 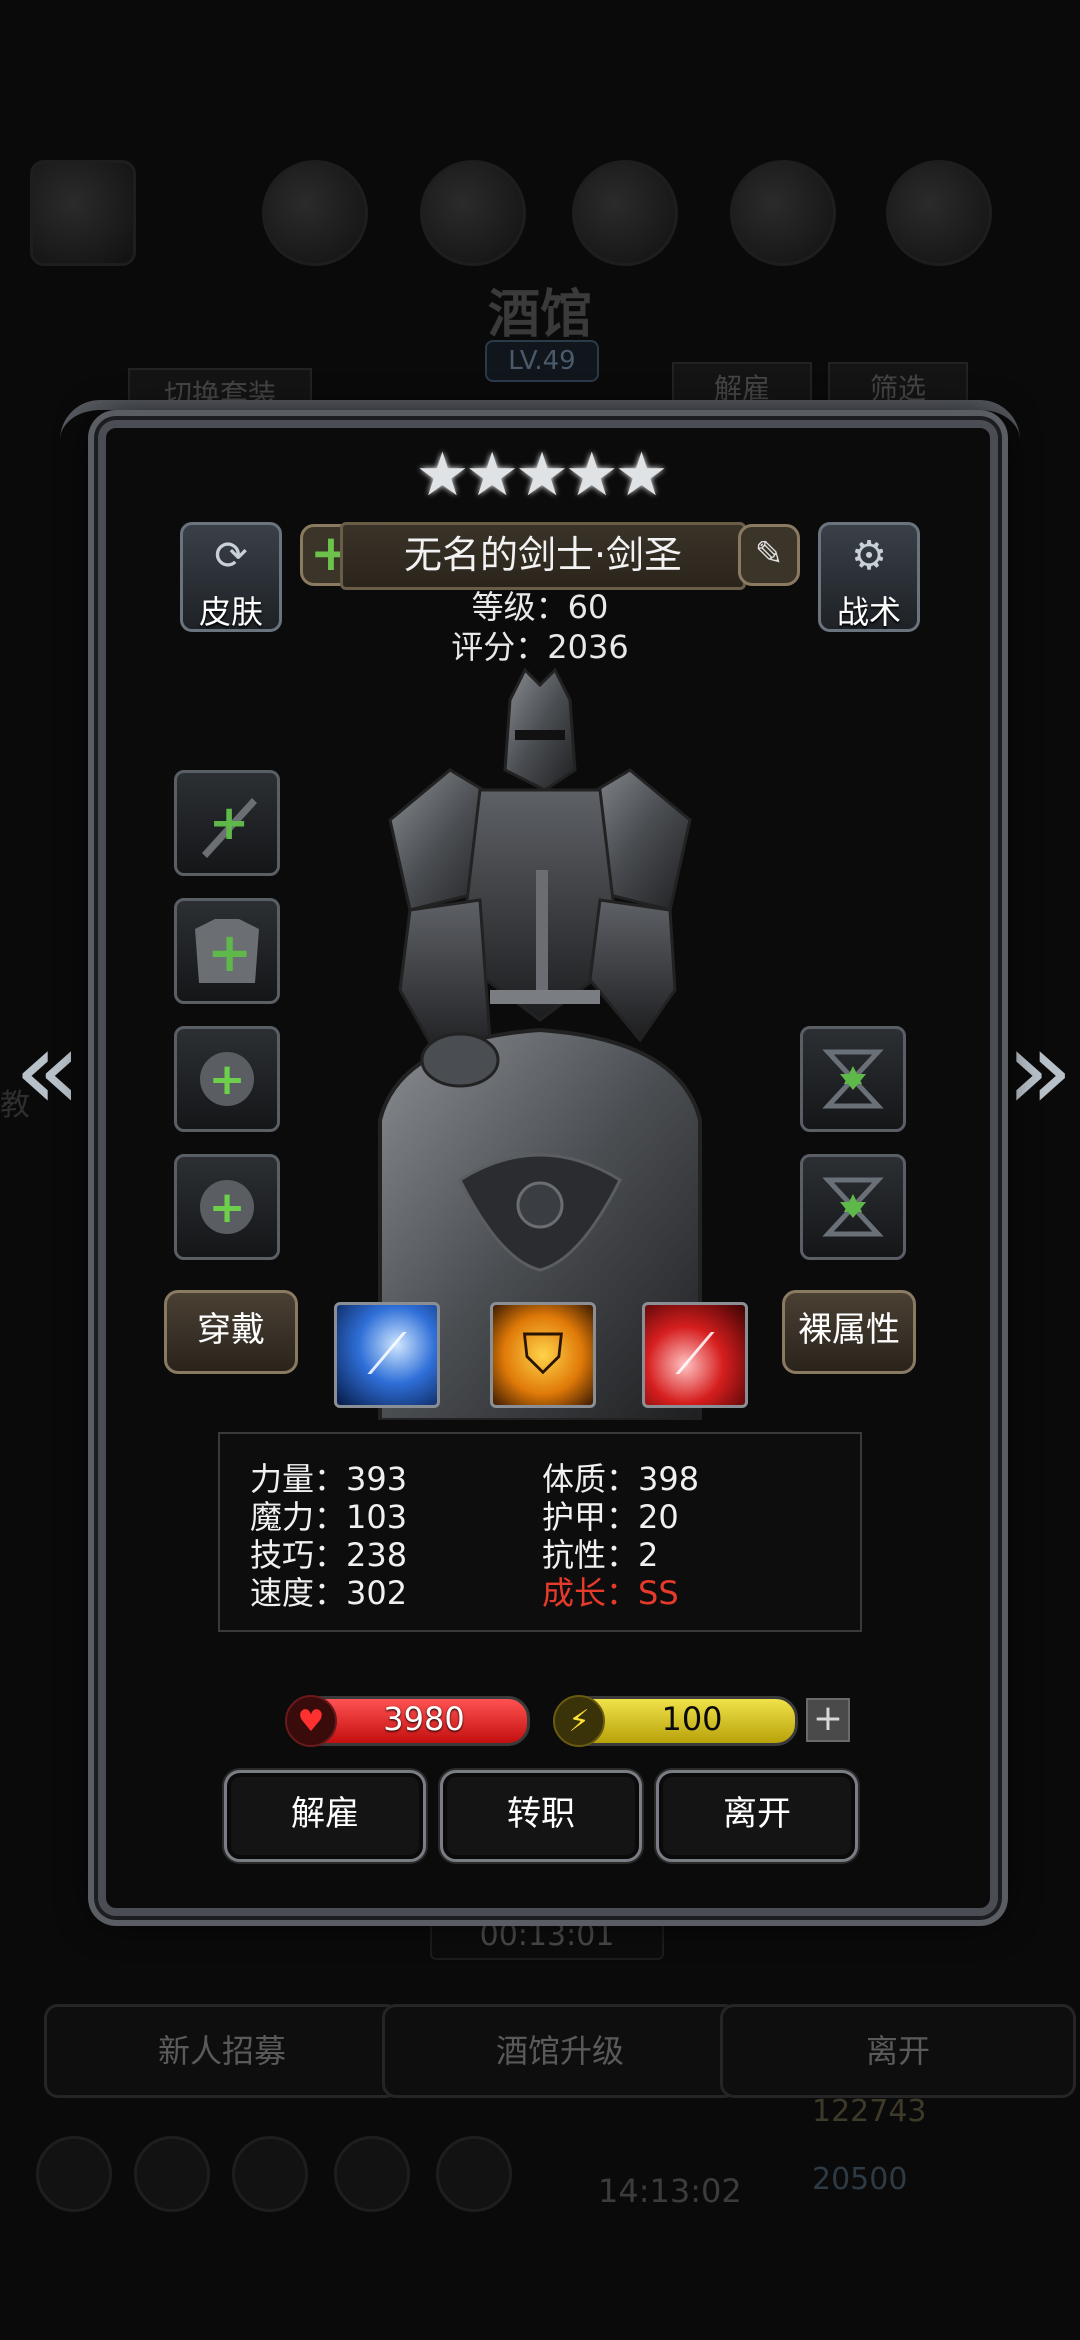 I want to click on shield-icon: ⛉, so click(x=543, y=1354).